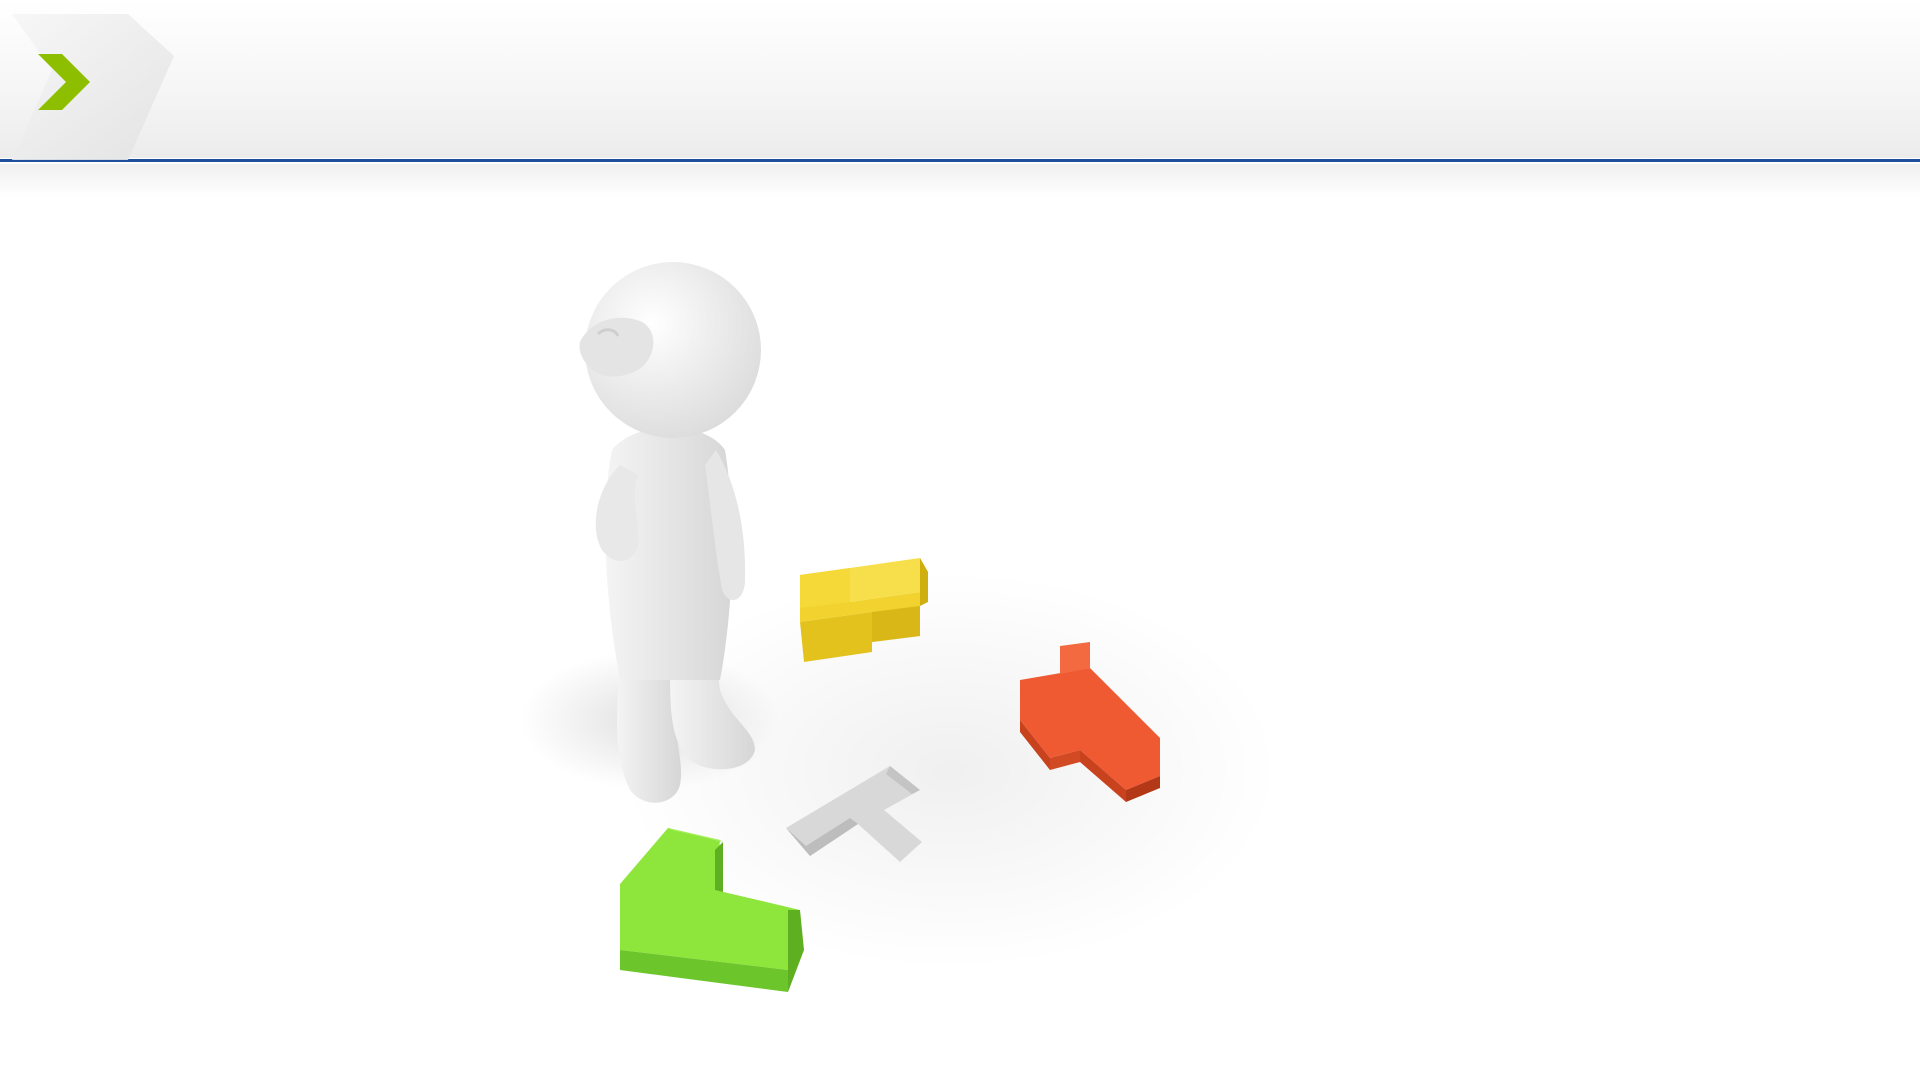  I want to click on header-band, so click(960, 79).